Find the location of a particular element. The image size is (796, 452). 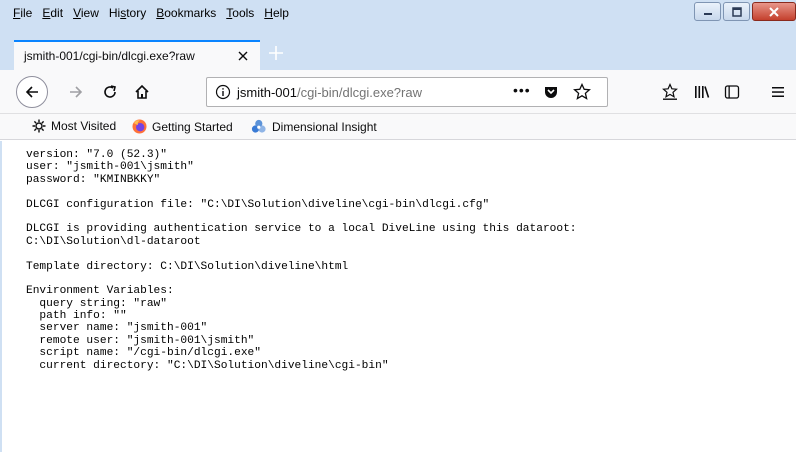

navigation-toolbar: jsmith-001/cgi-bin/dlcgi.exe?raw ••• is located at coordinates (398, 92).